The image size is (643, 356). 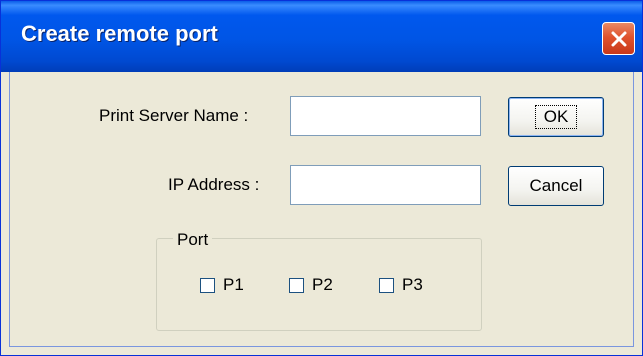 I want to click on checkbox-p3-box, so click(x=386, y=285).